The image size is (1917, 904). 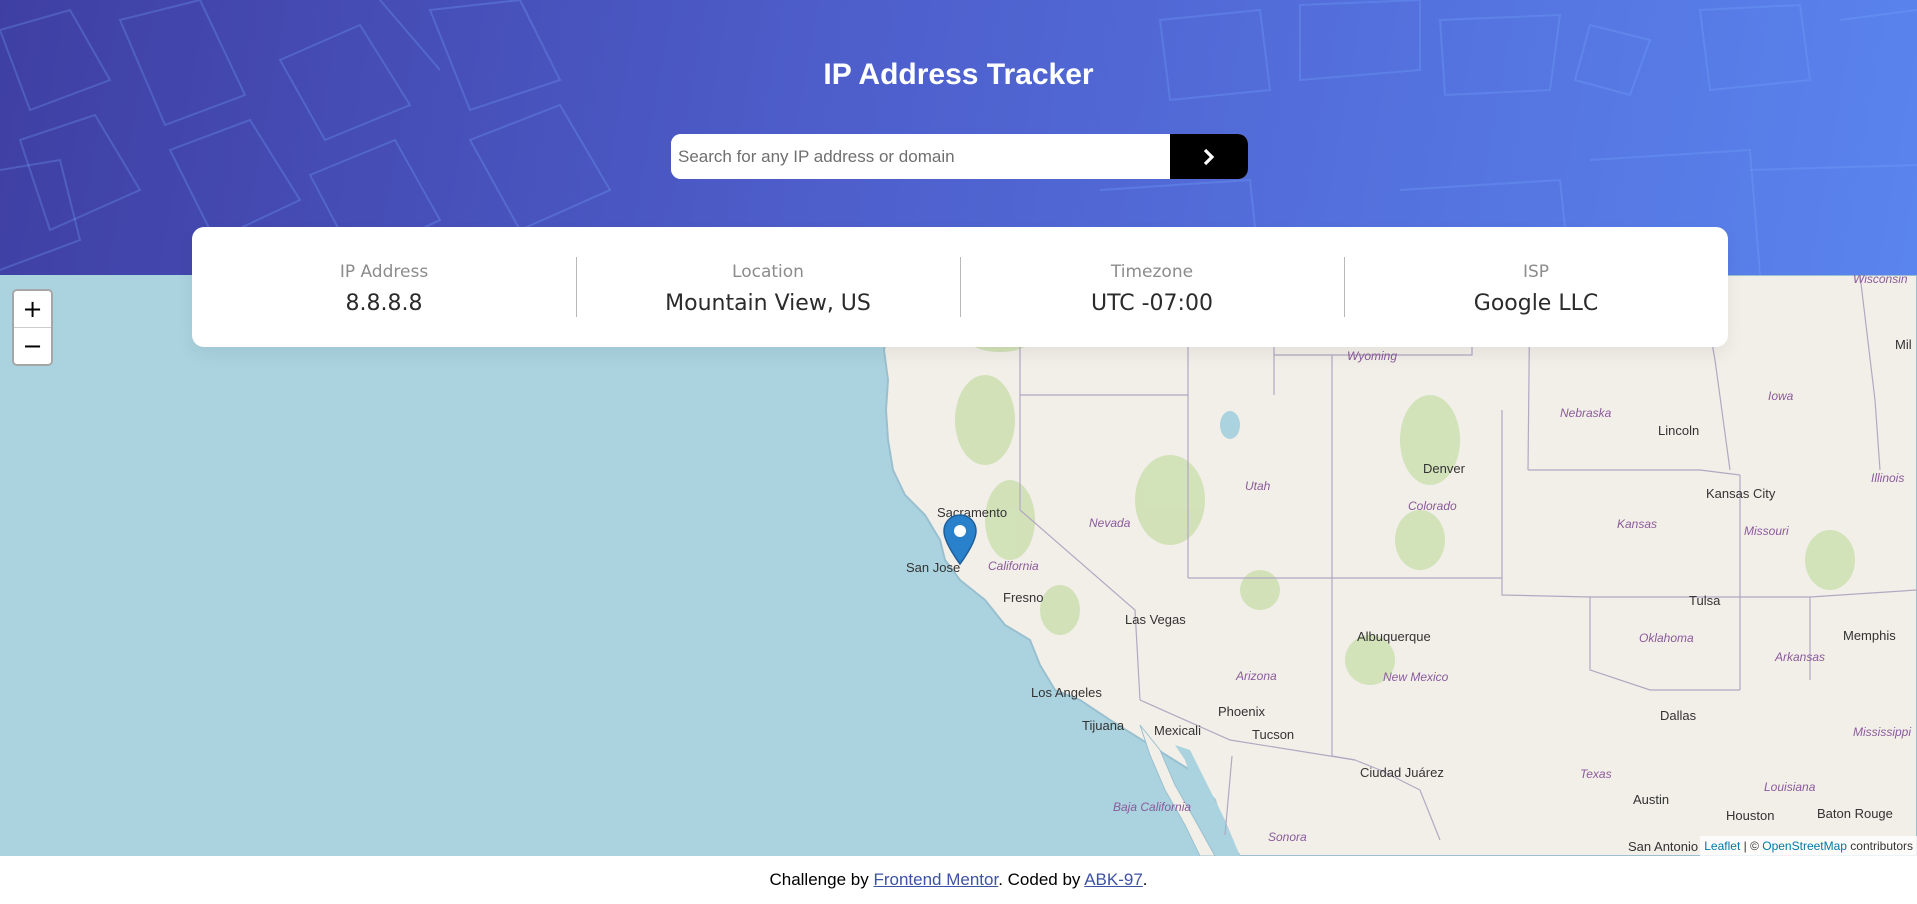 I want to click on city-albuquerque: Albuquerque, so click(x=1394, y=636).